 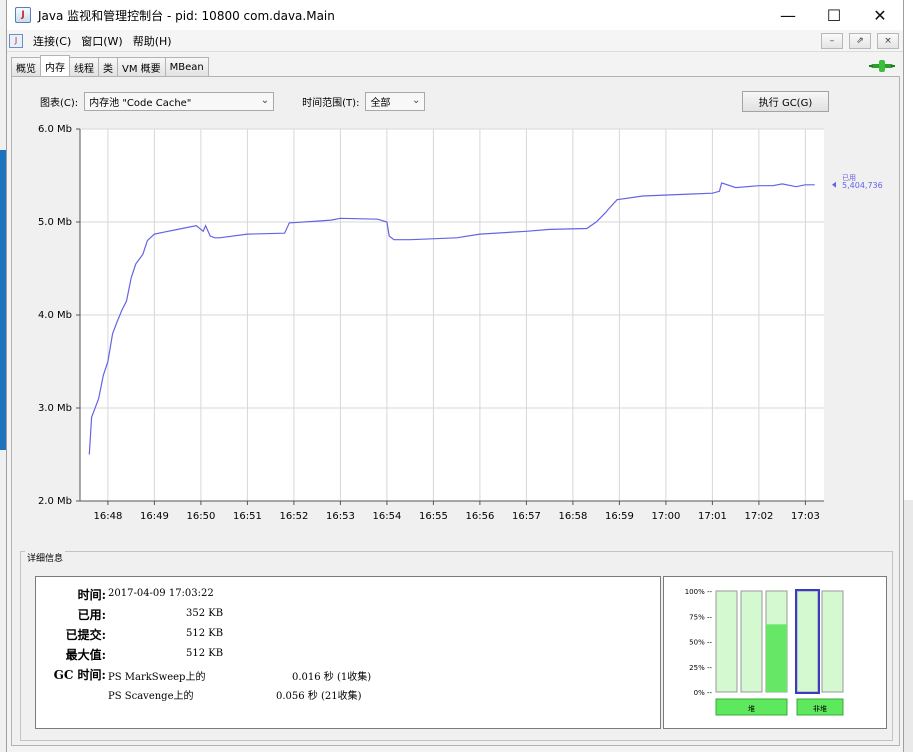 What do you see at coordinates (154, 516) in the screenshot?
I see `x-tick-label: 16:49` at bounding box center [154, 516].